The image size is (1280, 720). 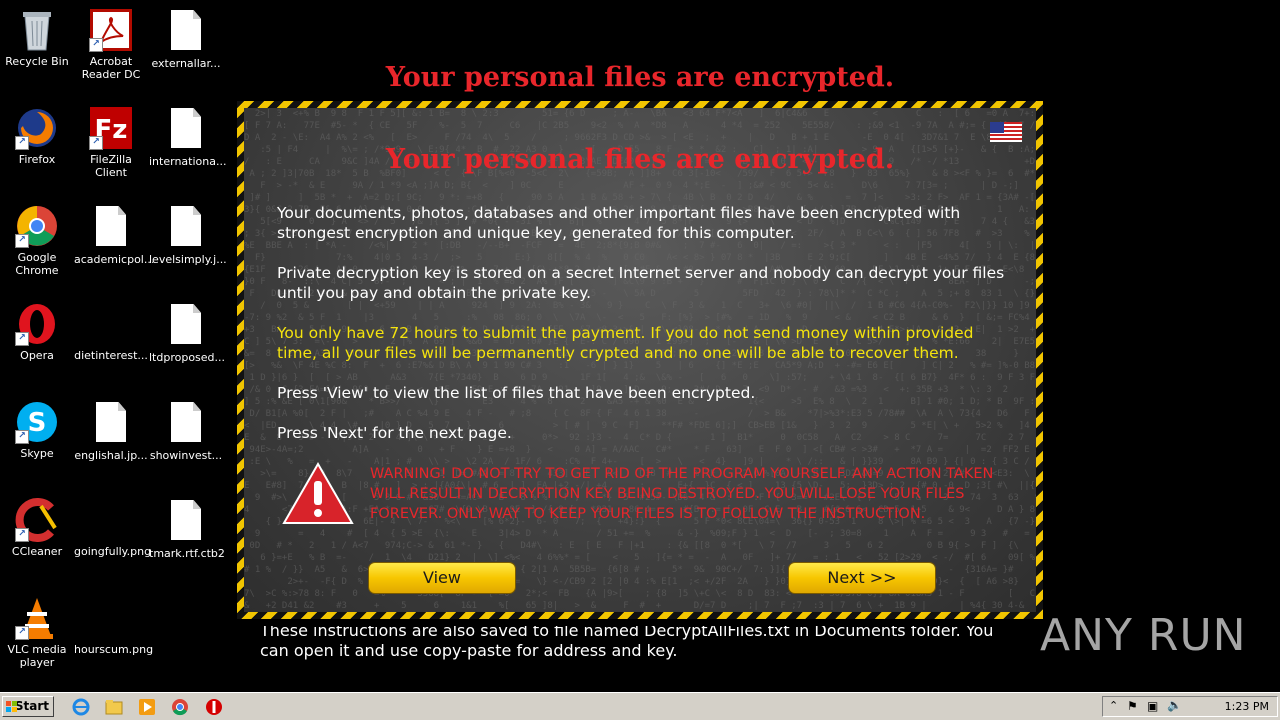 I want to click on clock: 1:23 PM, so click(x=1247, y=706).